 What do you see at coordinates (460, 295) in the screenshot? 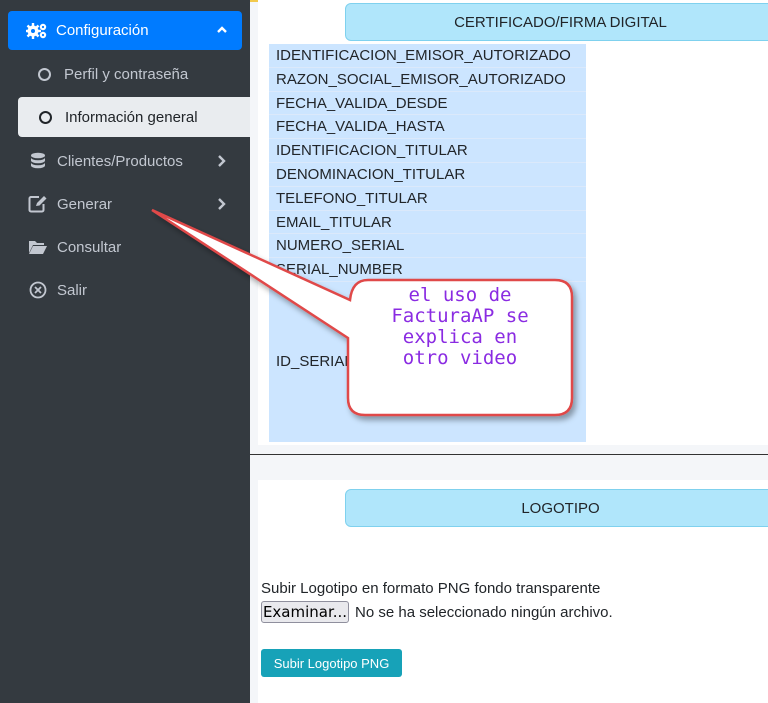
I see `callout-line: el uso de` at bounding box center [460, 295].